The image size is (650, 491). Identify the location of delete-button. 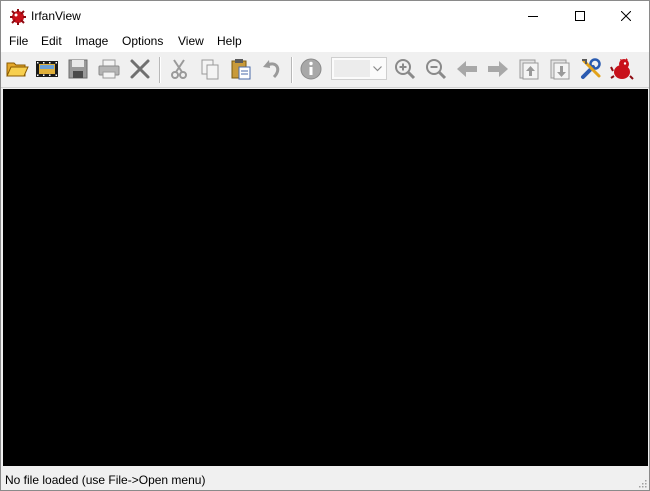
(140, 69).